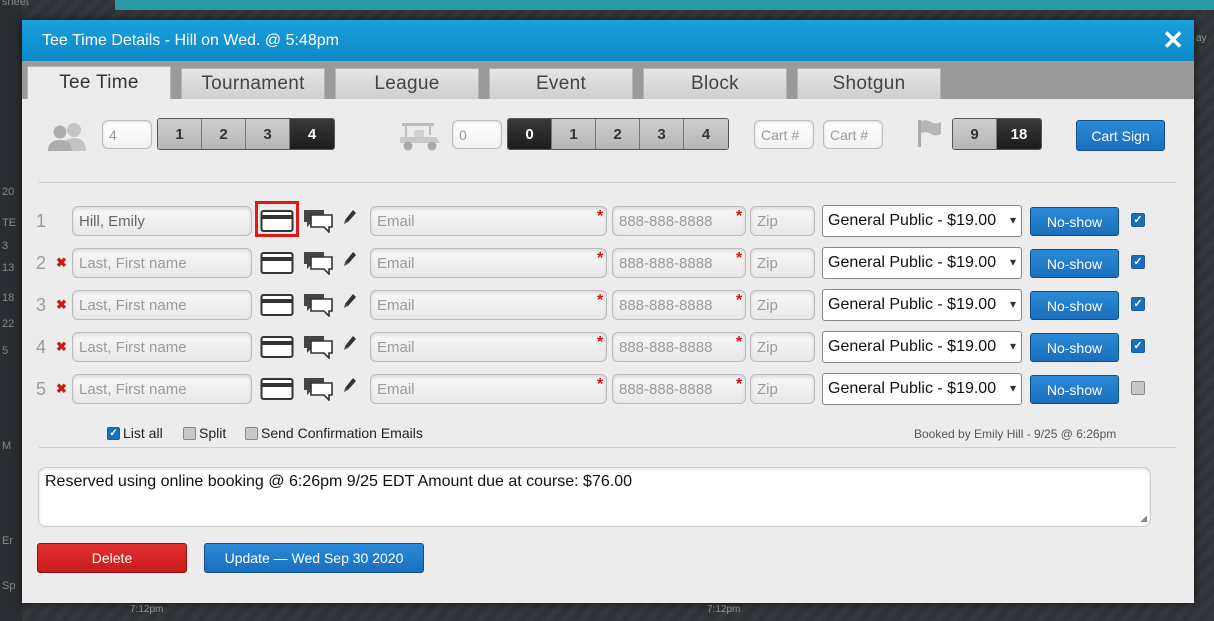 The width and height of the screenshot is (1214, 621). What do you see at coordinates (574, 134) in the screenshot?
I see `cart-count-option-1: 1` at bounding box center [574, 134].